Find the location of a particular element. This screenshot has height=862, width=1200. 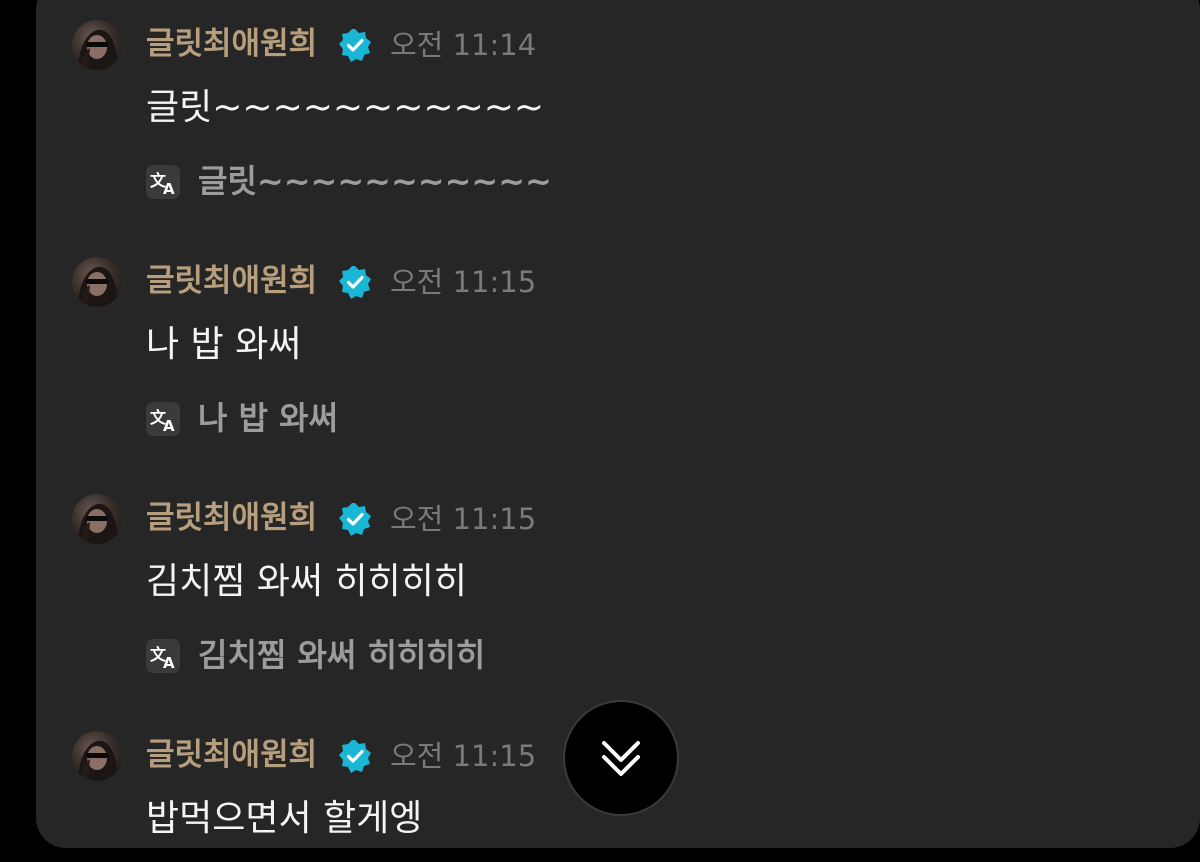

double-chevron-down-icon is located at coordinates (621, 758).